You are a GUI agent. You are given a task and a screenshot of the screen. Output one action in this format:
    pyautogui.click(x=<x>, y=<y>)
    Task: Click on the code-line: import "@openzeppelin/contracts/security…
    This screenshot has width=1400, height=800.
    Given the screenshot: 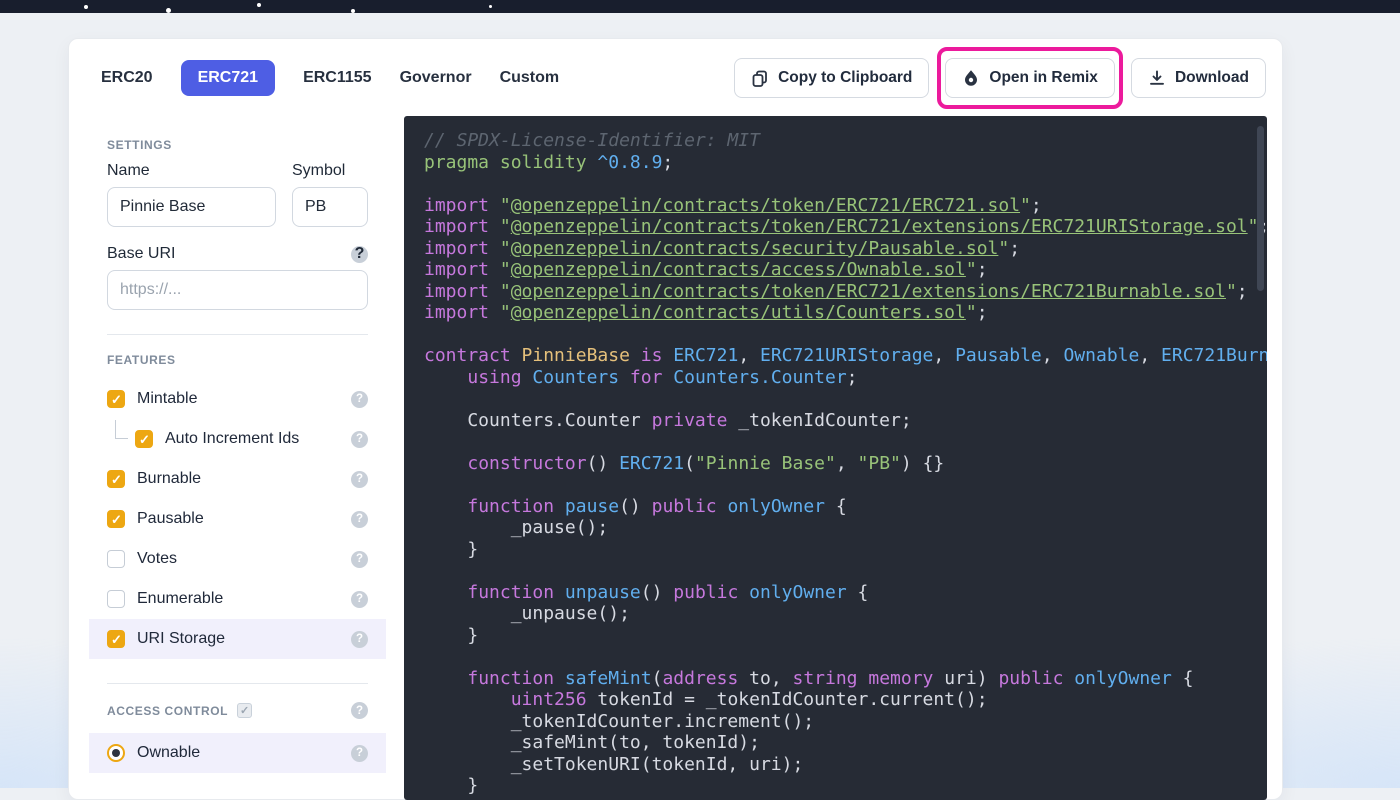 What is the action you would take?
    pyautogui.click(x=722, y=248)
    